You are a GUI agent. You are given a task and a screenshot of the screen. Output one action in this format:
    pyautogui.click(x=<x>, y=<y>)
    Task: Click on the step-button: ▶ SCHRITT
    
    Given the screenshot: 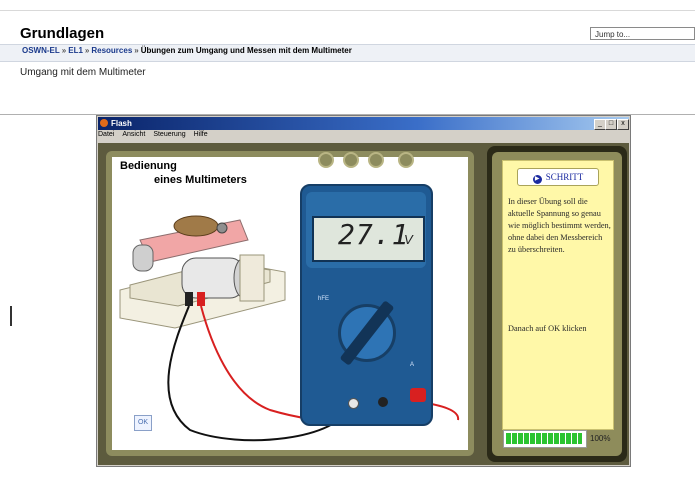 What is the action you would take?
    pyautogui.click(x=558, y=177)
    